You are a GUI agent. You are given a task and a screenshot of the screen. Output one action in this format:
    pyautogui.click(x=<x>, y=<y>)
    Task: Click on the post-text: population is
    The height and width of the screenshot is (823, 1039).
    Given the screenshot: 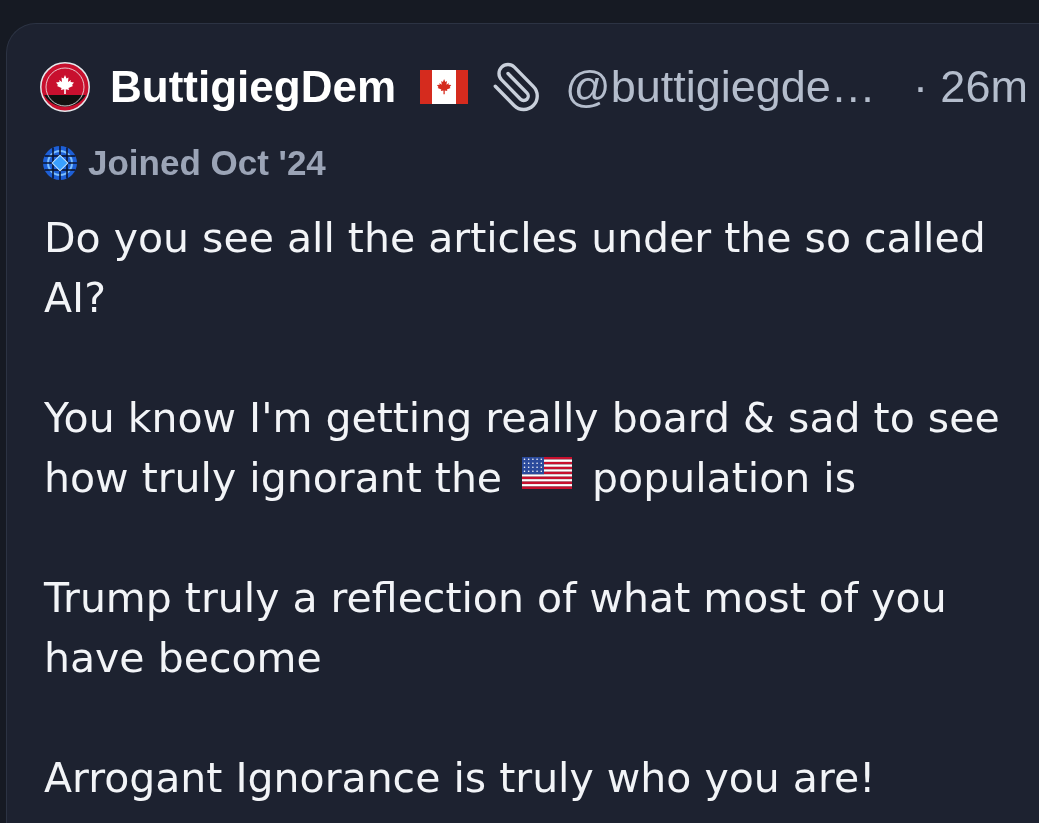 What is the action you would take?
    pyautogui.click(x=724, y=478)
    